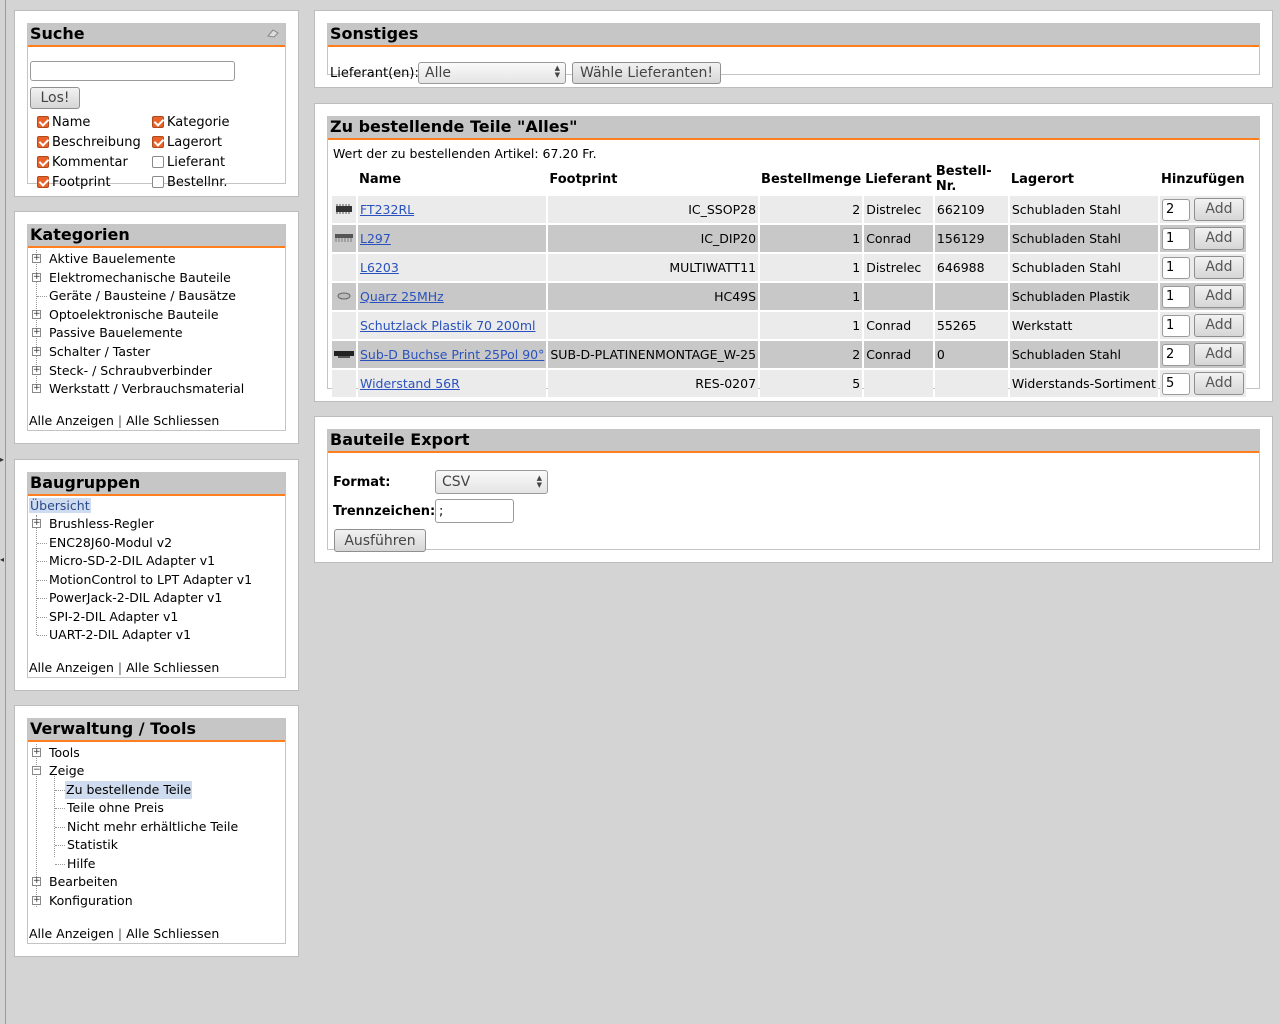 The height and width of the screenshot is (1024, 1280). What do you see at coordinates (557, 71) in the screenshot?
I see `select-arrows-icon: ▲ ▼` at bounding box center [557, 71].